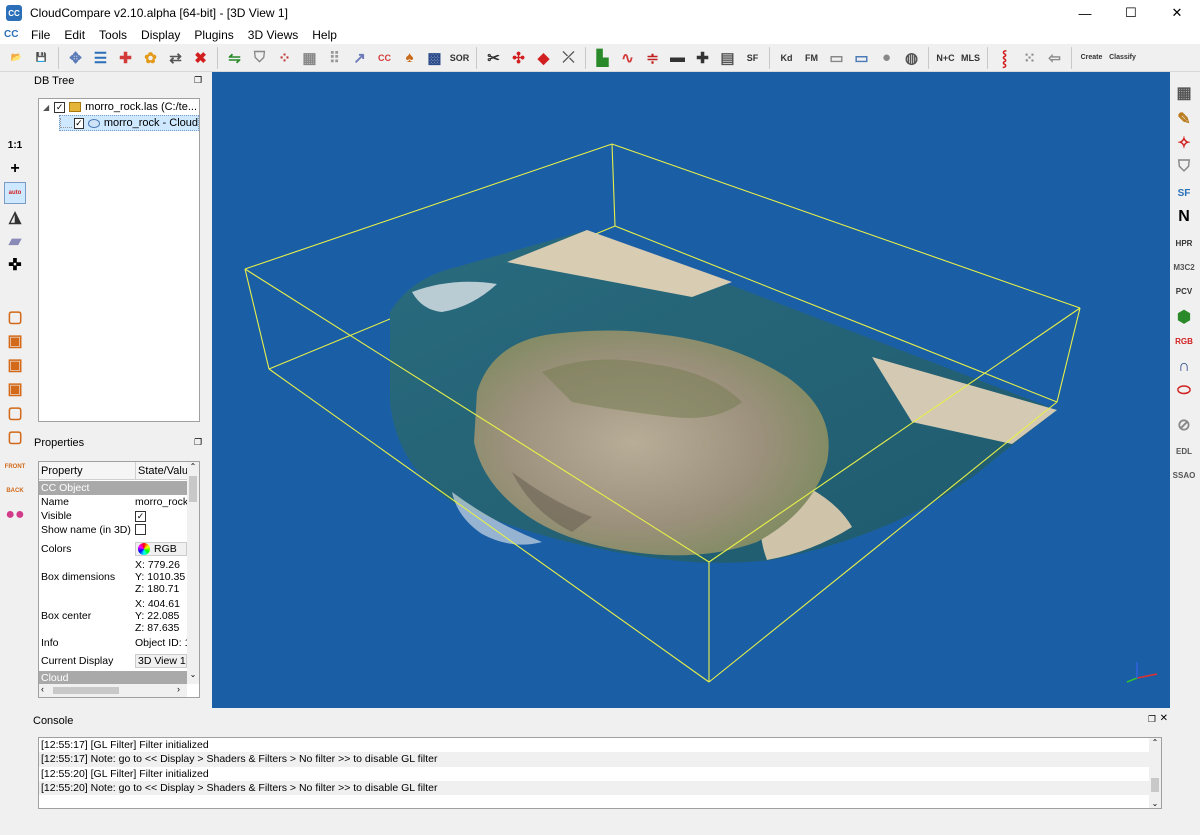 This screenshot has height=835, width=1200. I want to click on delete-icon: ✖, so click(201, 58).